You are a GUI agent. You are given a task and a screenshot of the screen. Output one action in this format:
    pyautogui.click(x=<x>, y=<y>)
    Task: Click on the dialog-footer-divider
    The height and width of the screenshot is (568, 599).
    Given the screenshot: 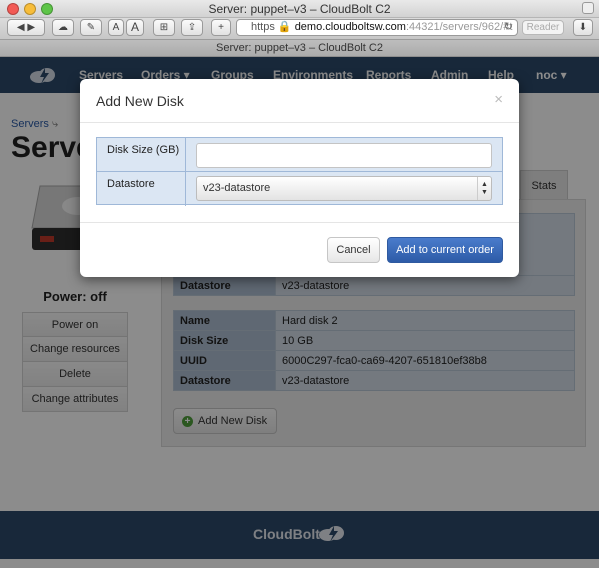 What is the action you would take?
    pyautogui.click(x=299, y=222)
    